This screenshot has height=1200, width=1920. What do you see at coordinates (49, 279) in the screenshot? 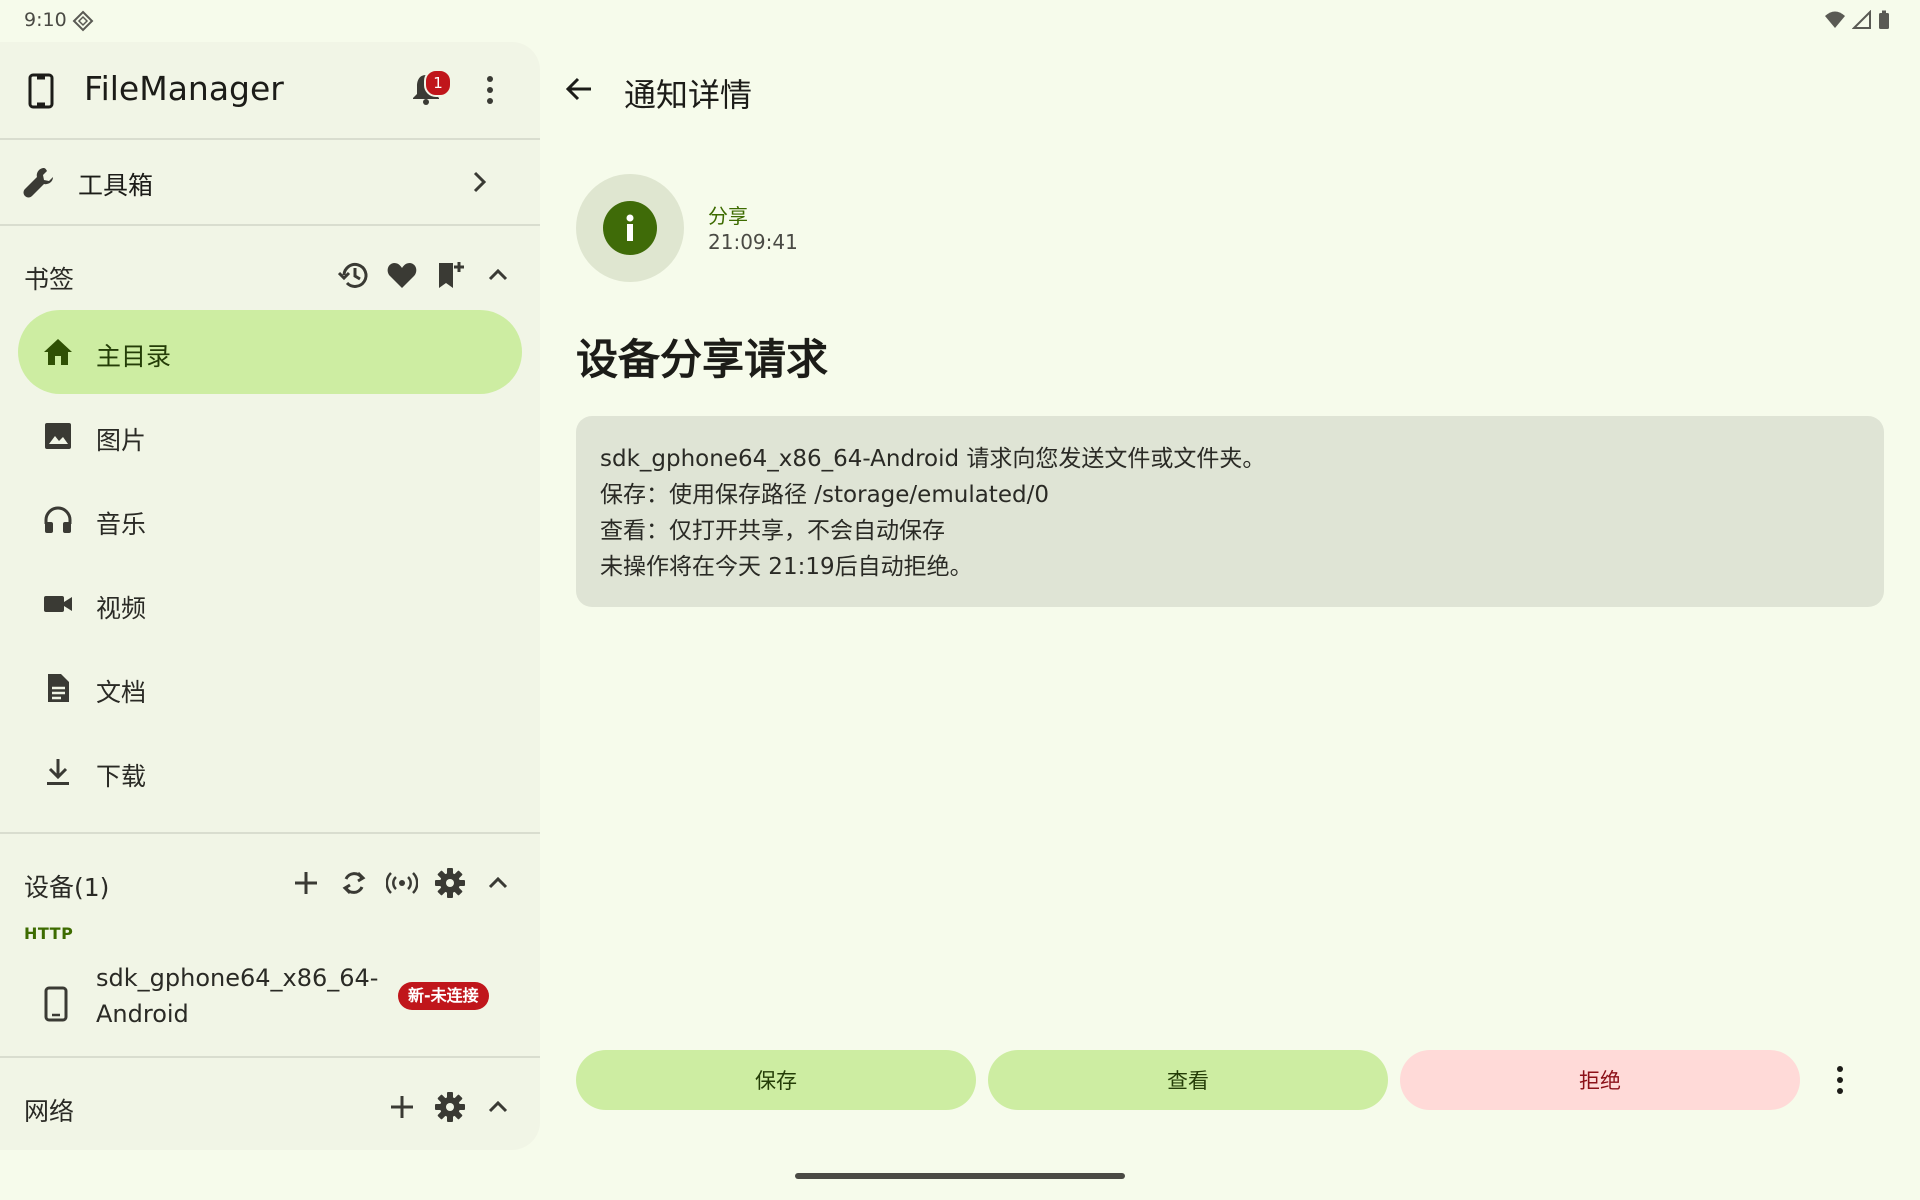
I see `bookmarks-title: 书签` at bounding box center [49, 279].